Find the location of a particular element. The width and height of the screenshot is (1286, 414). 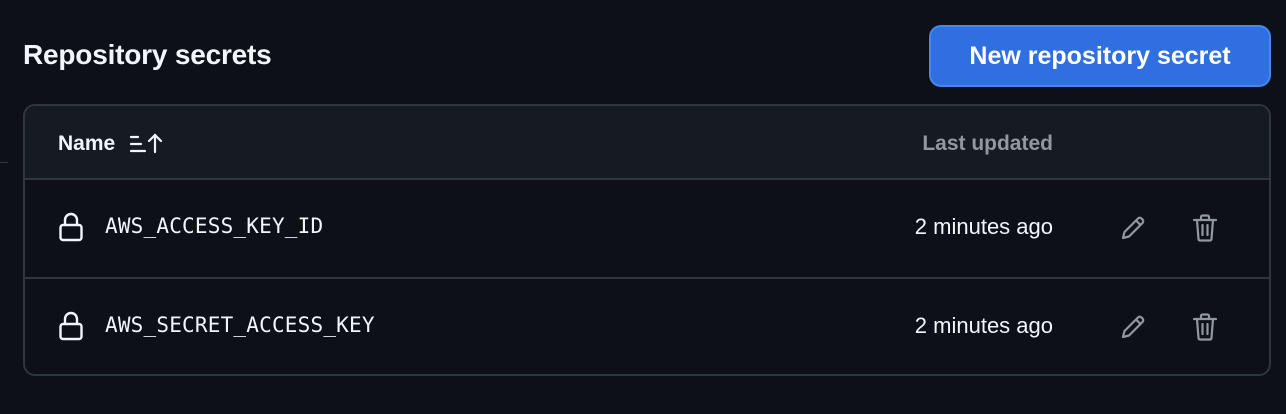

secret-name: AWS_ACCESS_KEY_ID is located at coordinates (214, 226).